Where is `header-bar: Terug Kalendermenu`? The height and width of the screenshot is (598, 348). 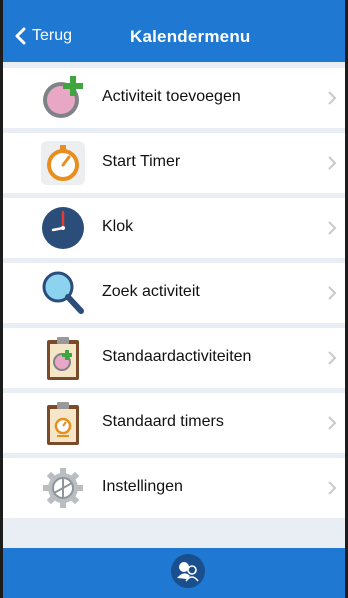
header-bar: Terug Kalendermenu is located at coordinates (174, 31).